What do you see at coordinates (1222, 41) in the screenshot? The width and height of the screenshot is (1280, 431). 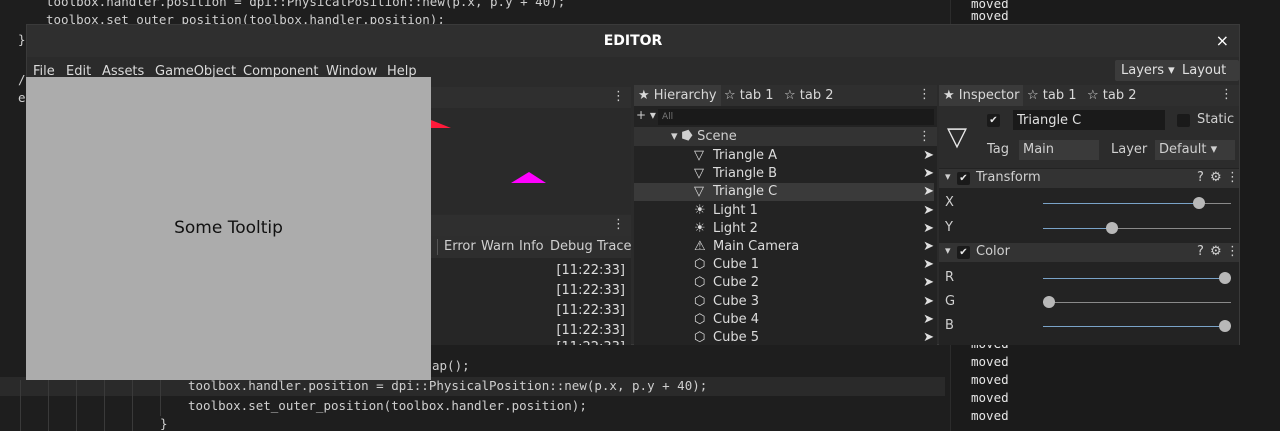 I see `close-icon: ×` at bounding box center [1222, 41].